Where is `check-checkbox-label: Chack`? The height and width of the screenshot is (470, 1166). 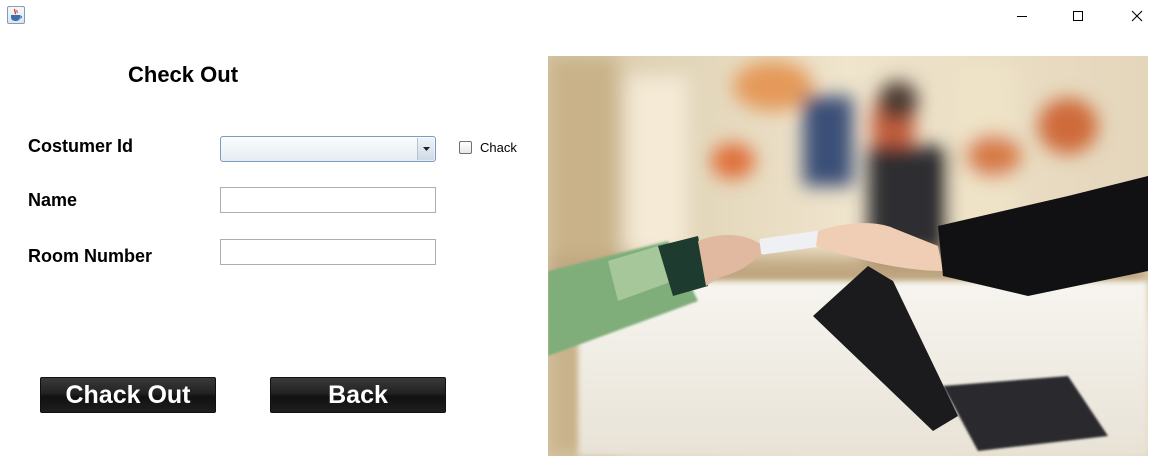
check-checkbox-label: Chack is located at coordinates (498, 147).